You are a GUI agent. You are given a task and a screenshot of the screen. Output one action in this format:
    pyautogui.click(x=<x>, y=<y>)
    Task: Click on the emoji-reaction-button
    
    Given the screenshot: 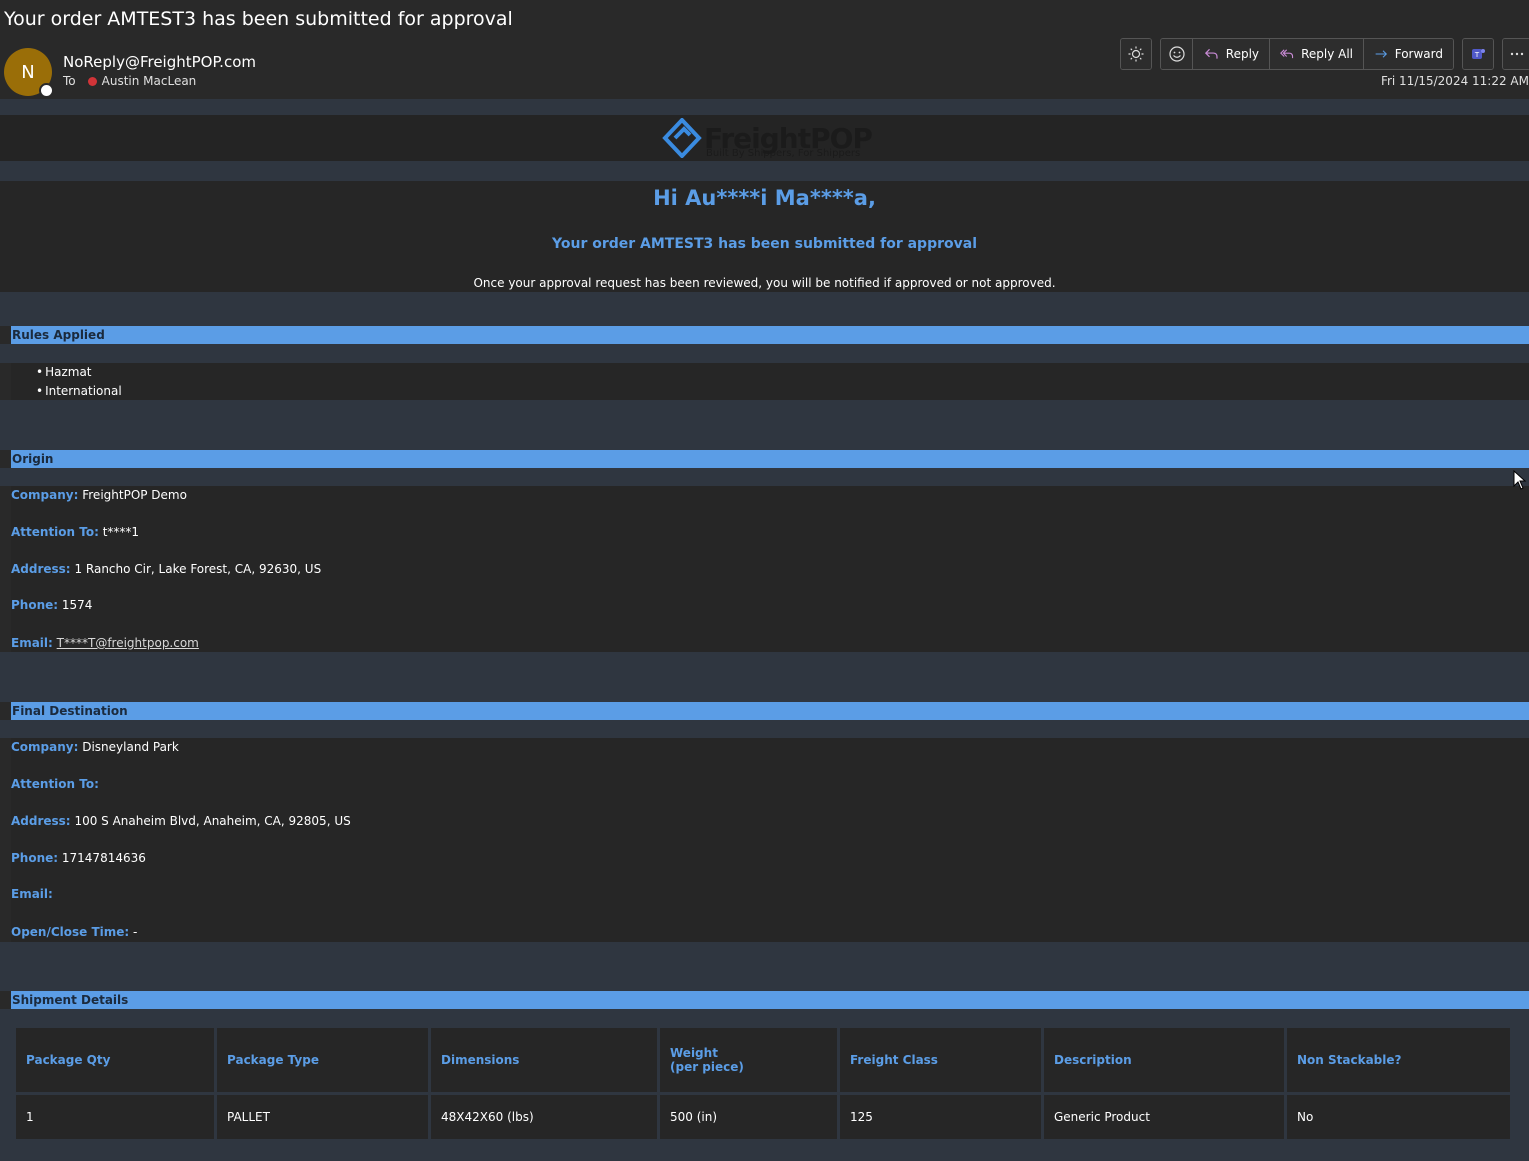 What is the action you would take?
    pyautogui.click(x=1177, y=54)
    